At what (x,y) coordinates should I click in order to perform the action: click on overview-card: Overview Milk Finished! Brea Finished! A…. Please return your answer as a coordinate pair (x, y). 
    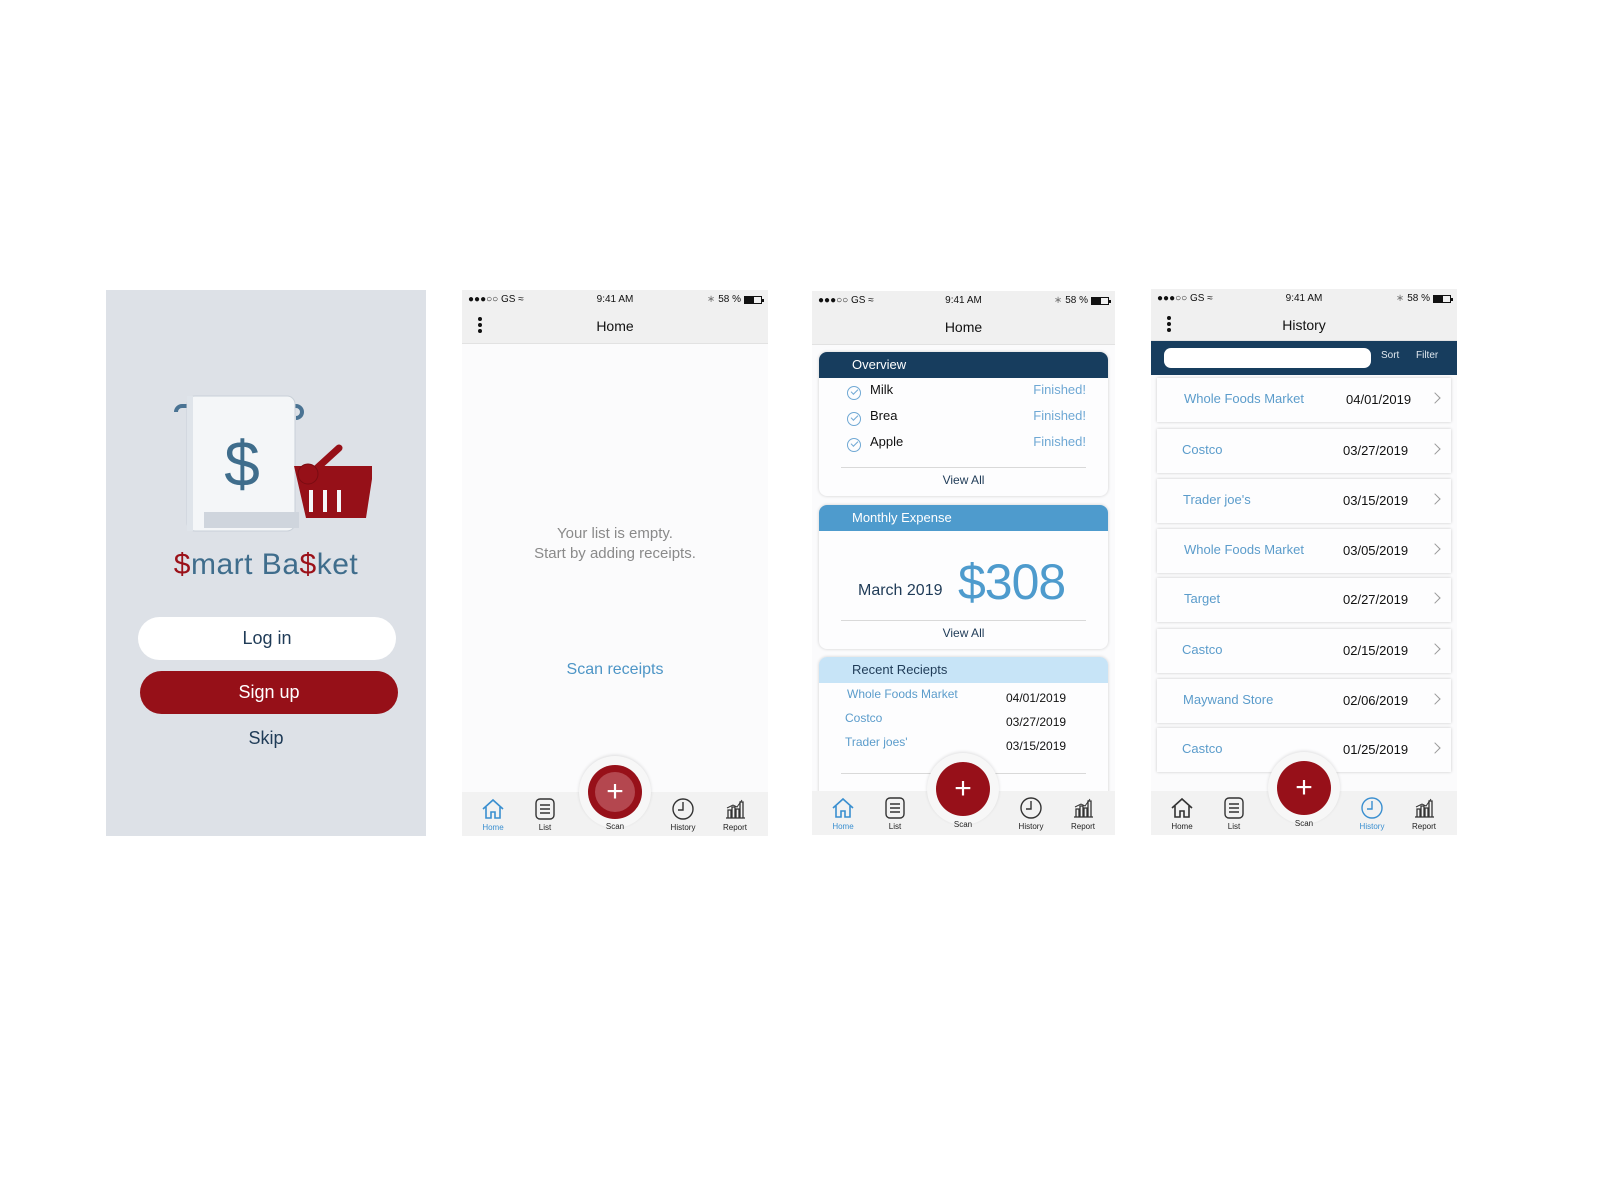
    Looking at the image, I should click on (963, 424).